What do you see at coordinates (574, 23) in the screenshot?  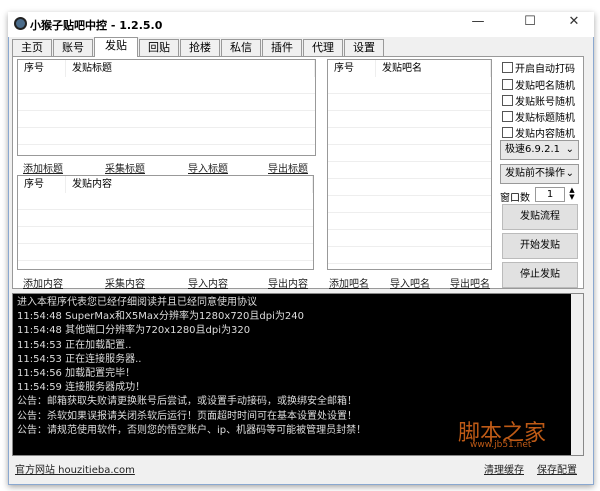 I see `close-button: ✕` at bounding box center [574, 23].